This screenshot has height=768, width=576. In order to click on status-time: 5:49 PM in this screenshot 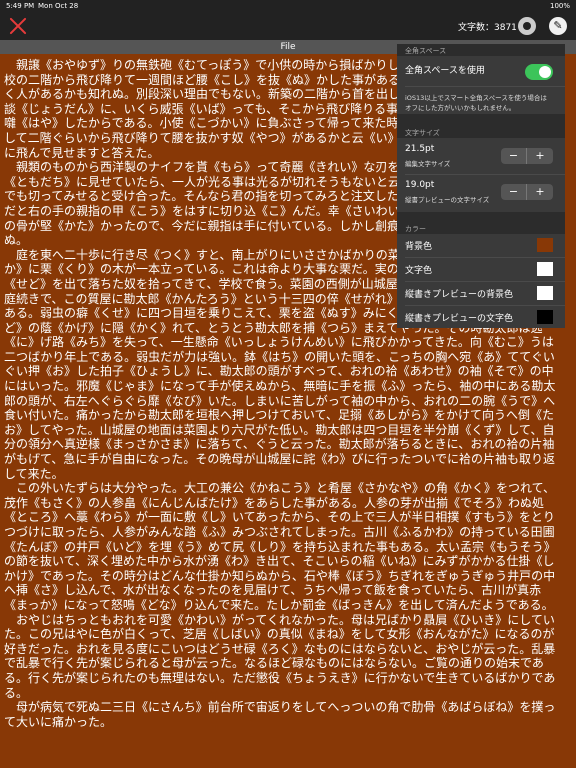, I will do `click(20, 6)`.